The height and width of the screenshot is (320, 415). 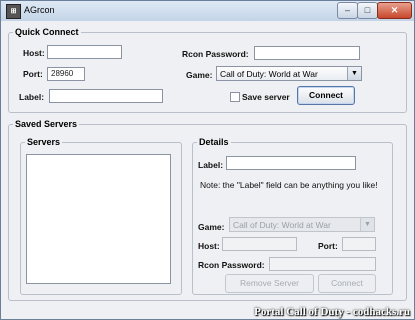 What do you see at coordinates (211, 165) in the screenshot?
I see `details-label-label: Label:` at bounding box center [211, 165].